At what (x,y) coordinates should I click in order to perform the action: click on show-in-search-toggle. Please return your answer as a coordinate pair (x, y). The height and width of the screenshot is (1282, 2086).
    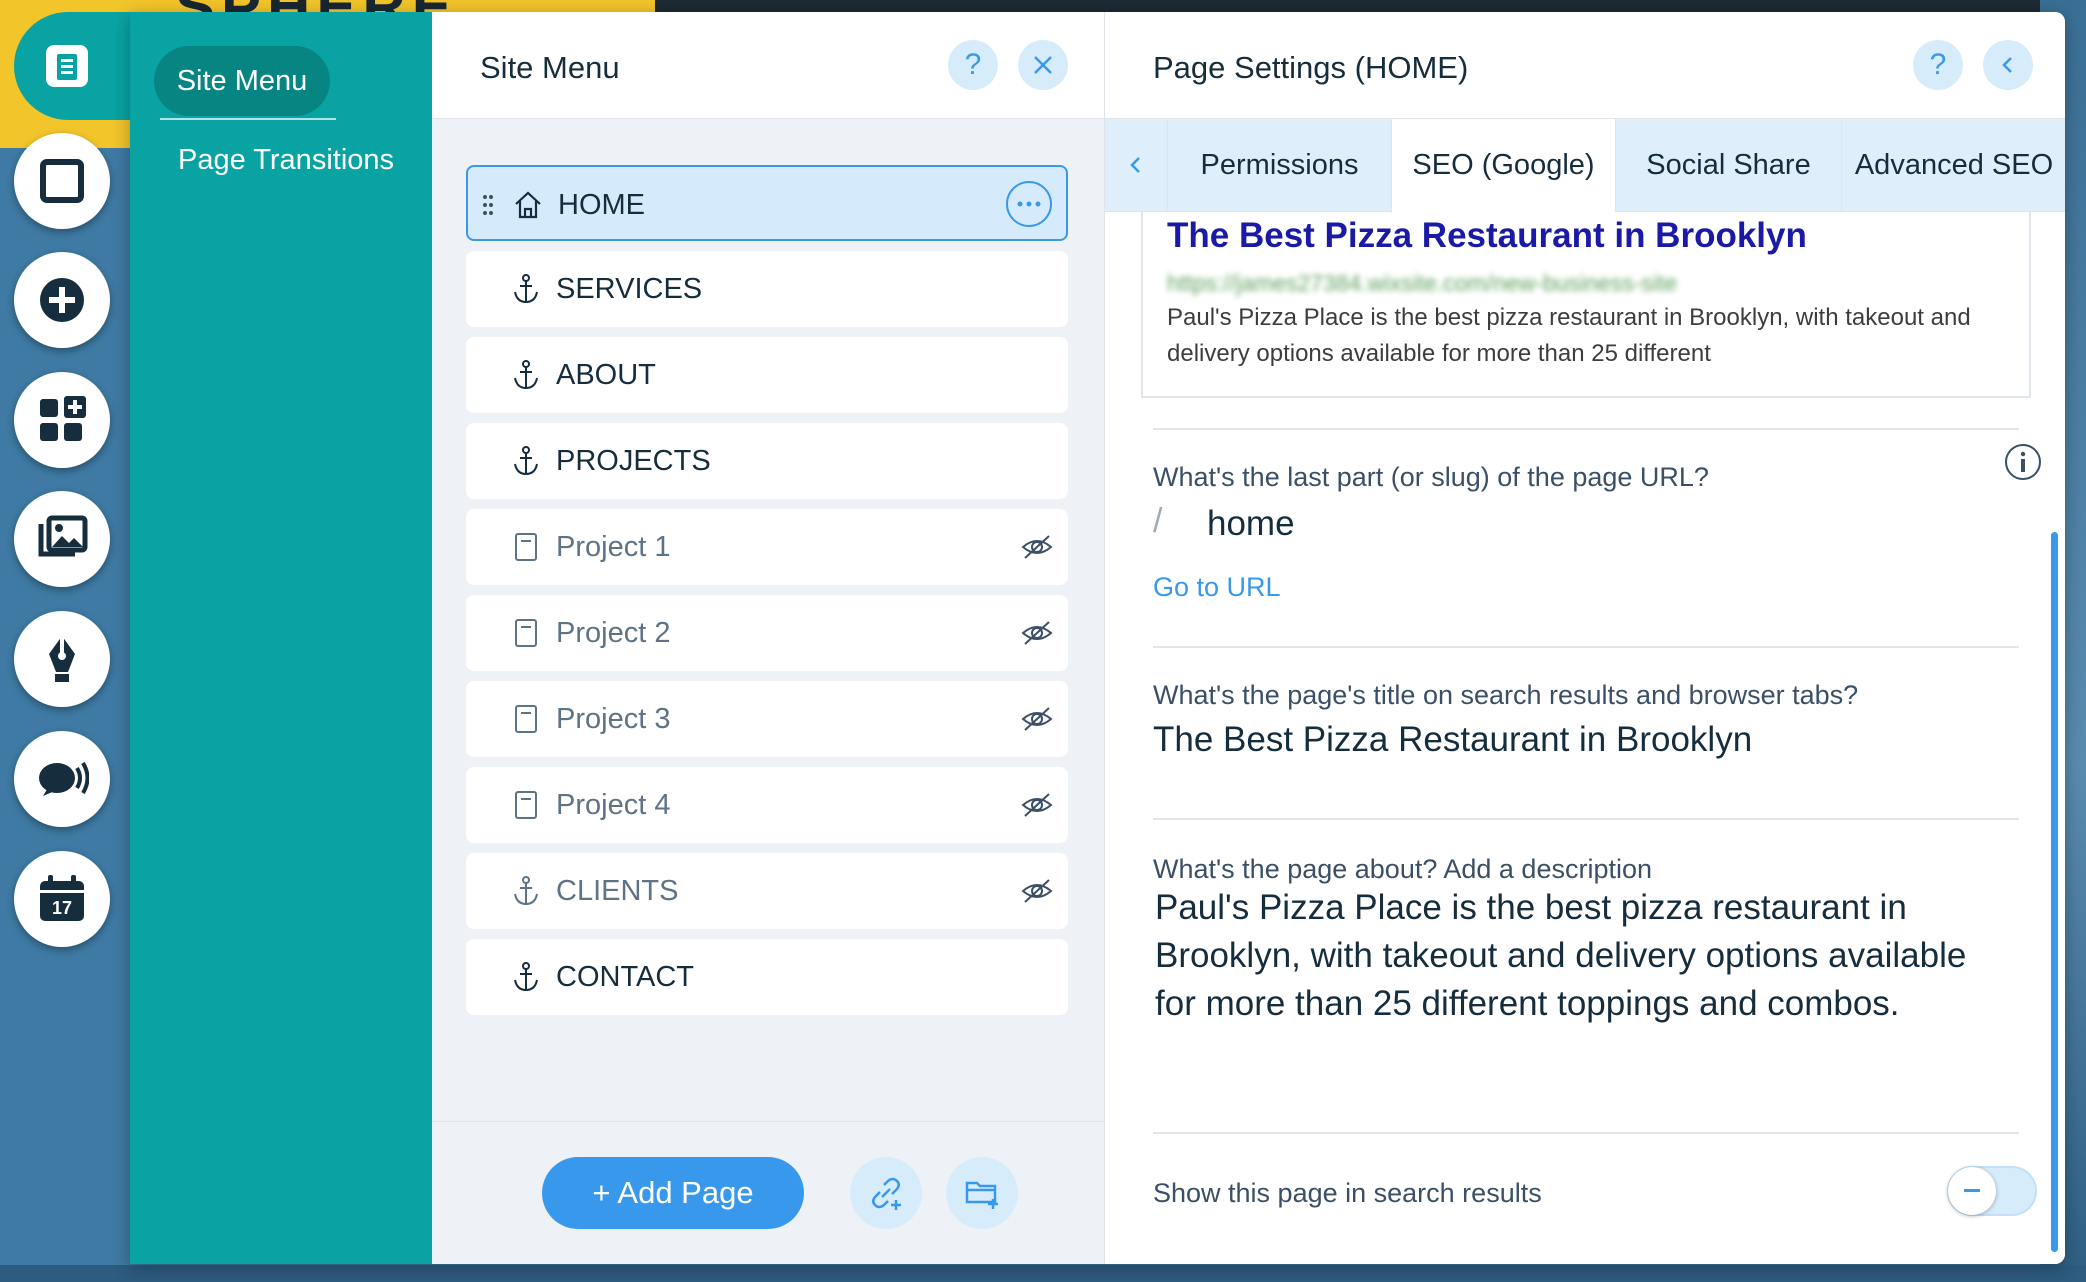
    Looking at the image, I should click on (1992, 1191).